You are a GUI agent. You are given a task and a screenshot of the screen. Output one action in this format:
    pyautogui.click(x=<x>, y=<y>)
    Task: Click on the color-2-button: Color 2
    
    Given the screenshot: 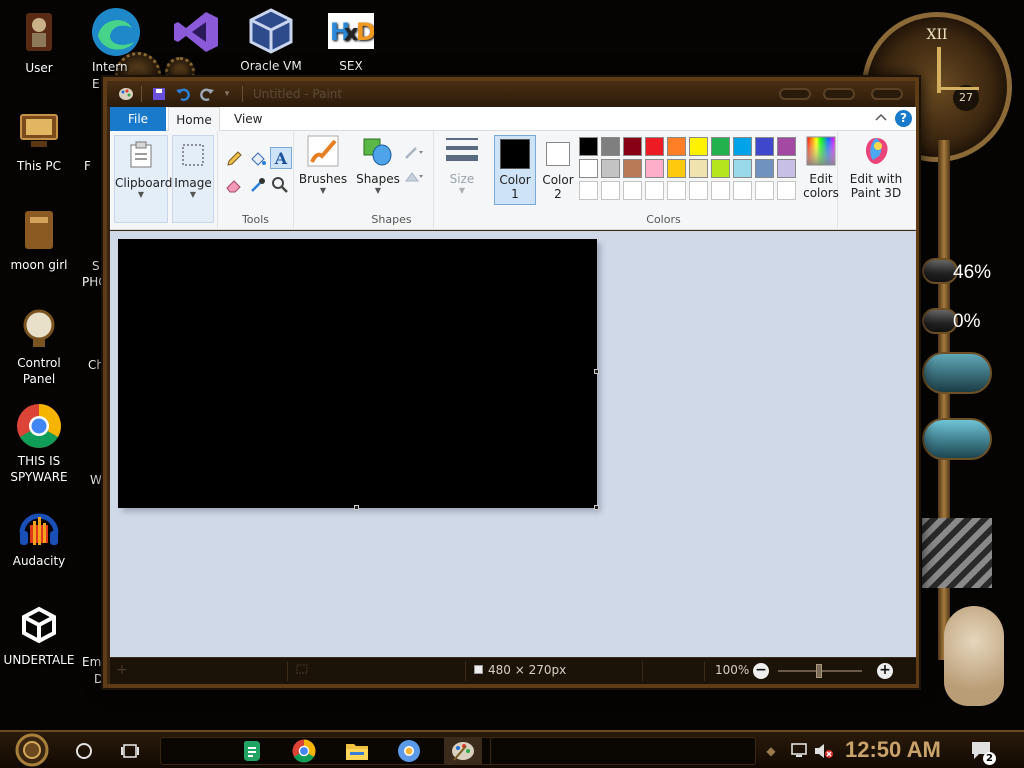 What is the action you would take?
    pyautogui.click(x=558, y=168)
    